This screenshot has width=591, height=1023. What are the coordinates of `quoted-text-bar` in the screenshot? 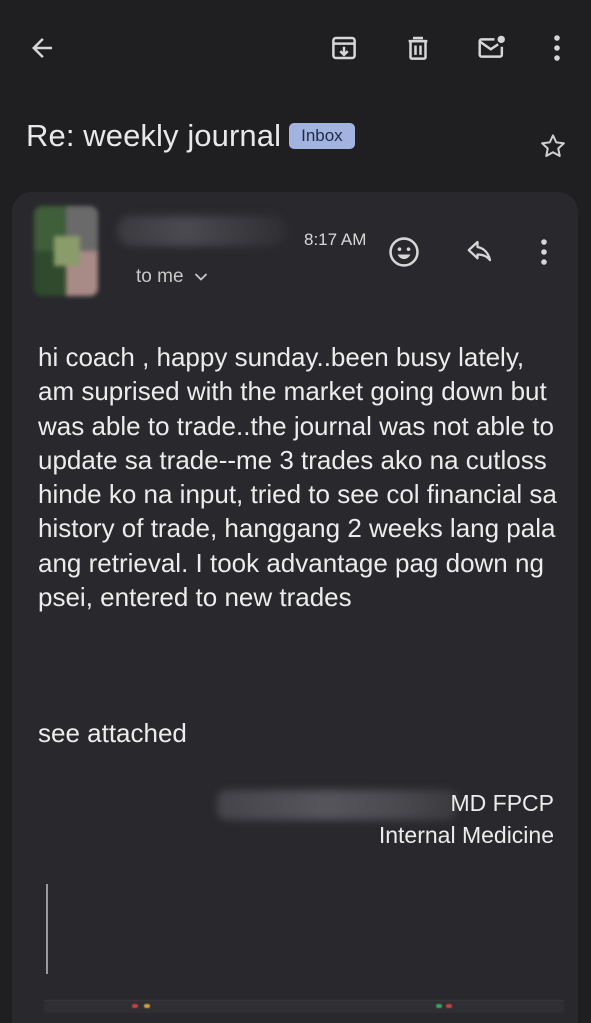 It's located at (47, 929).